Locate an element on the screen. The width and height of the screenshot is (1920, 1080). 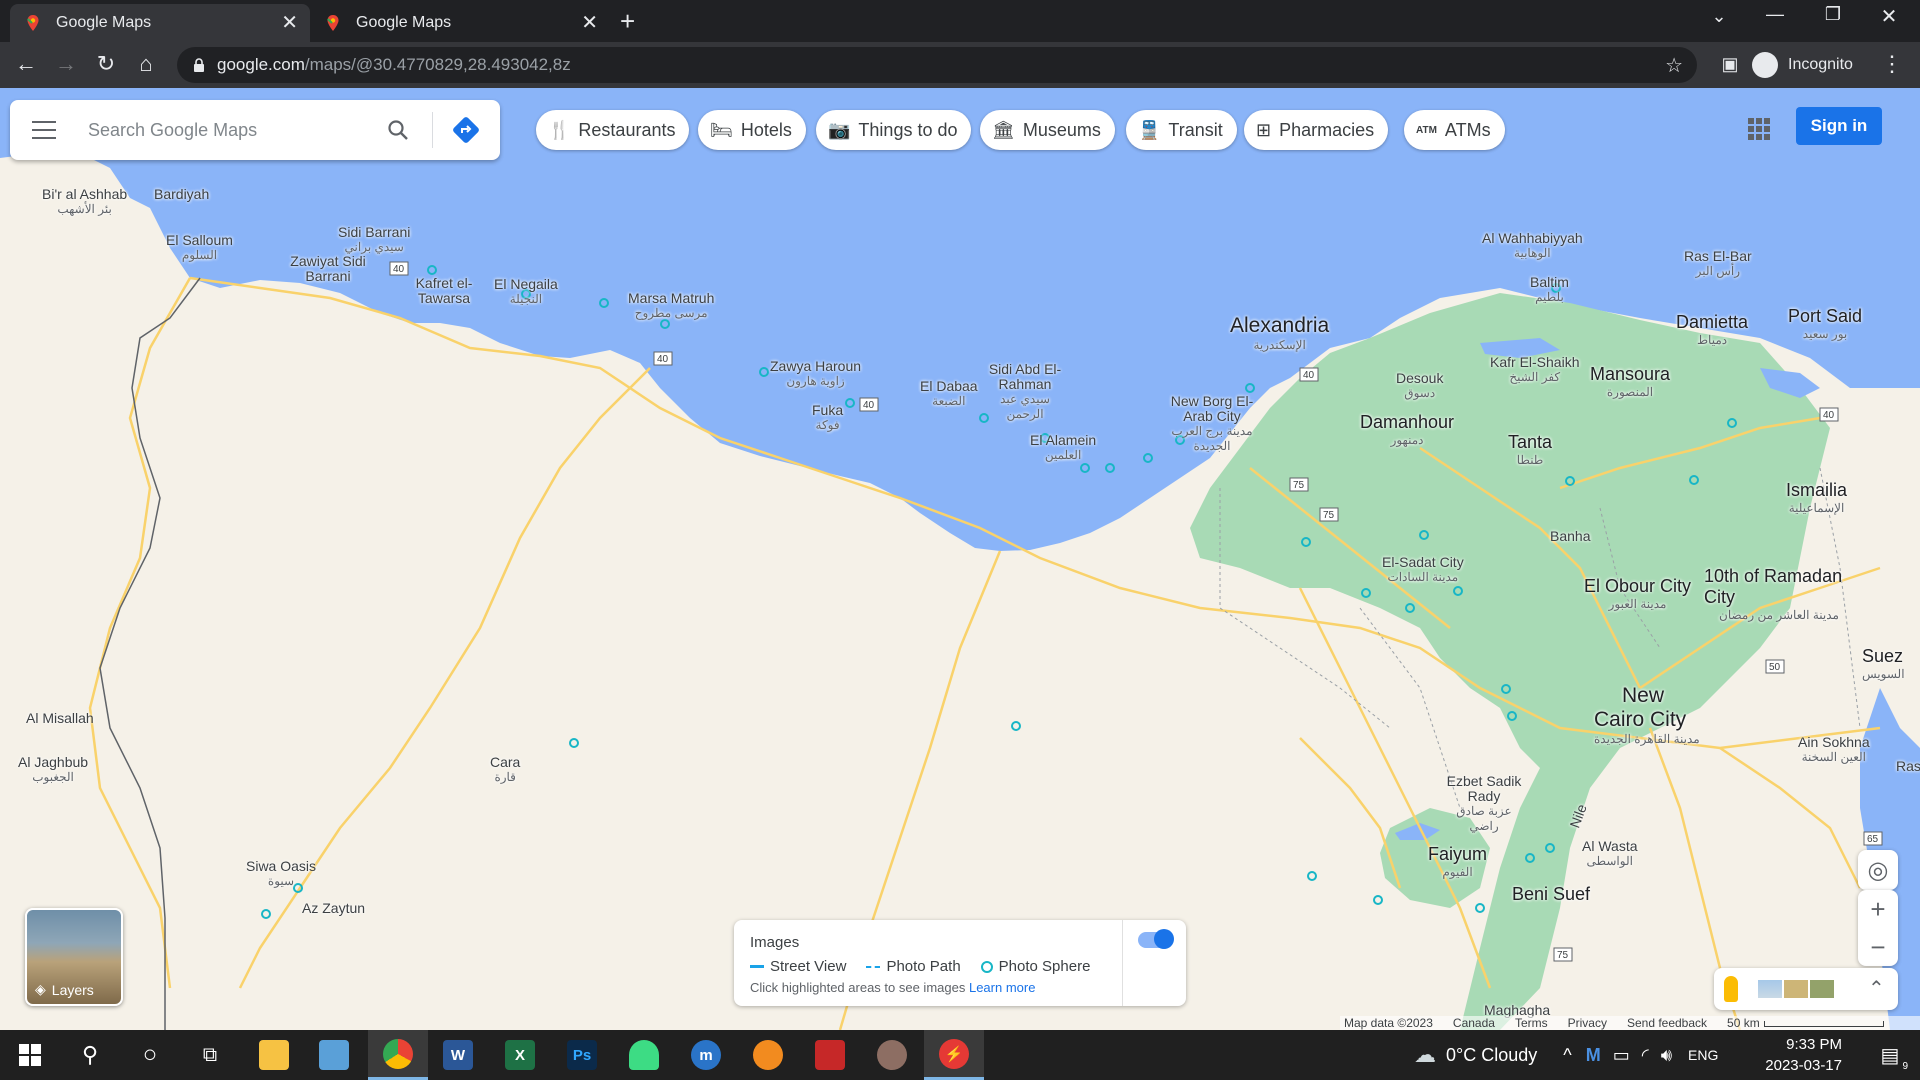
start-button is located at coordinates (30, 1055).